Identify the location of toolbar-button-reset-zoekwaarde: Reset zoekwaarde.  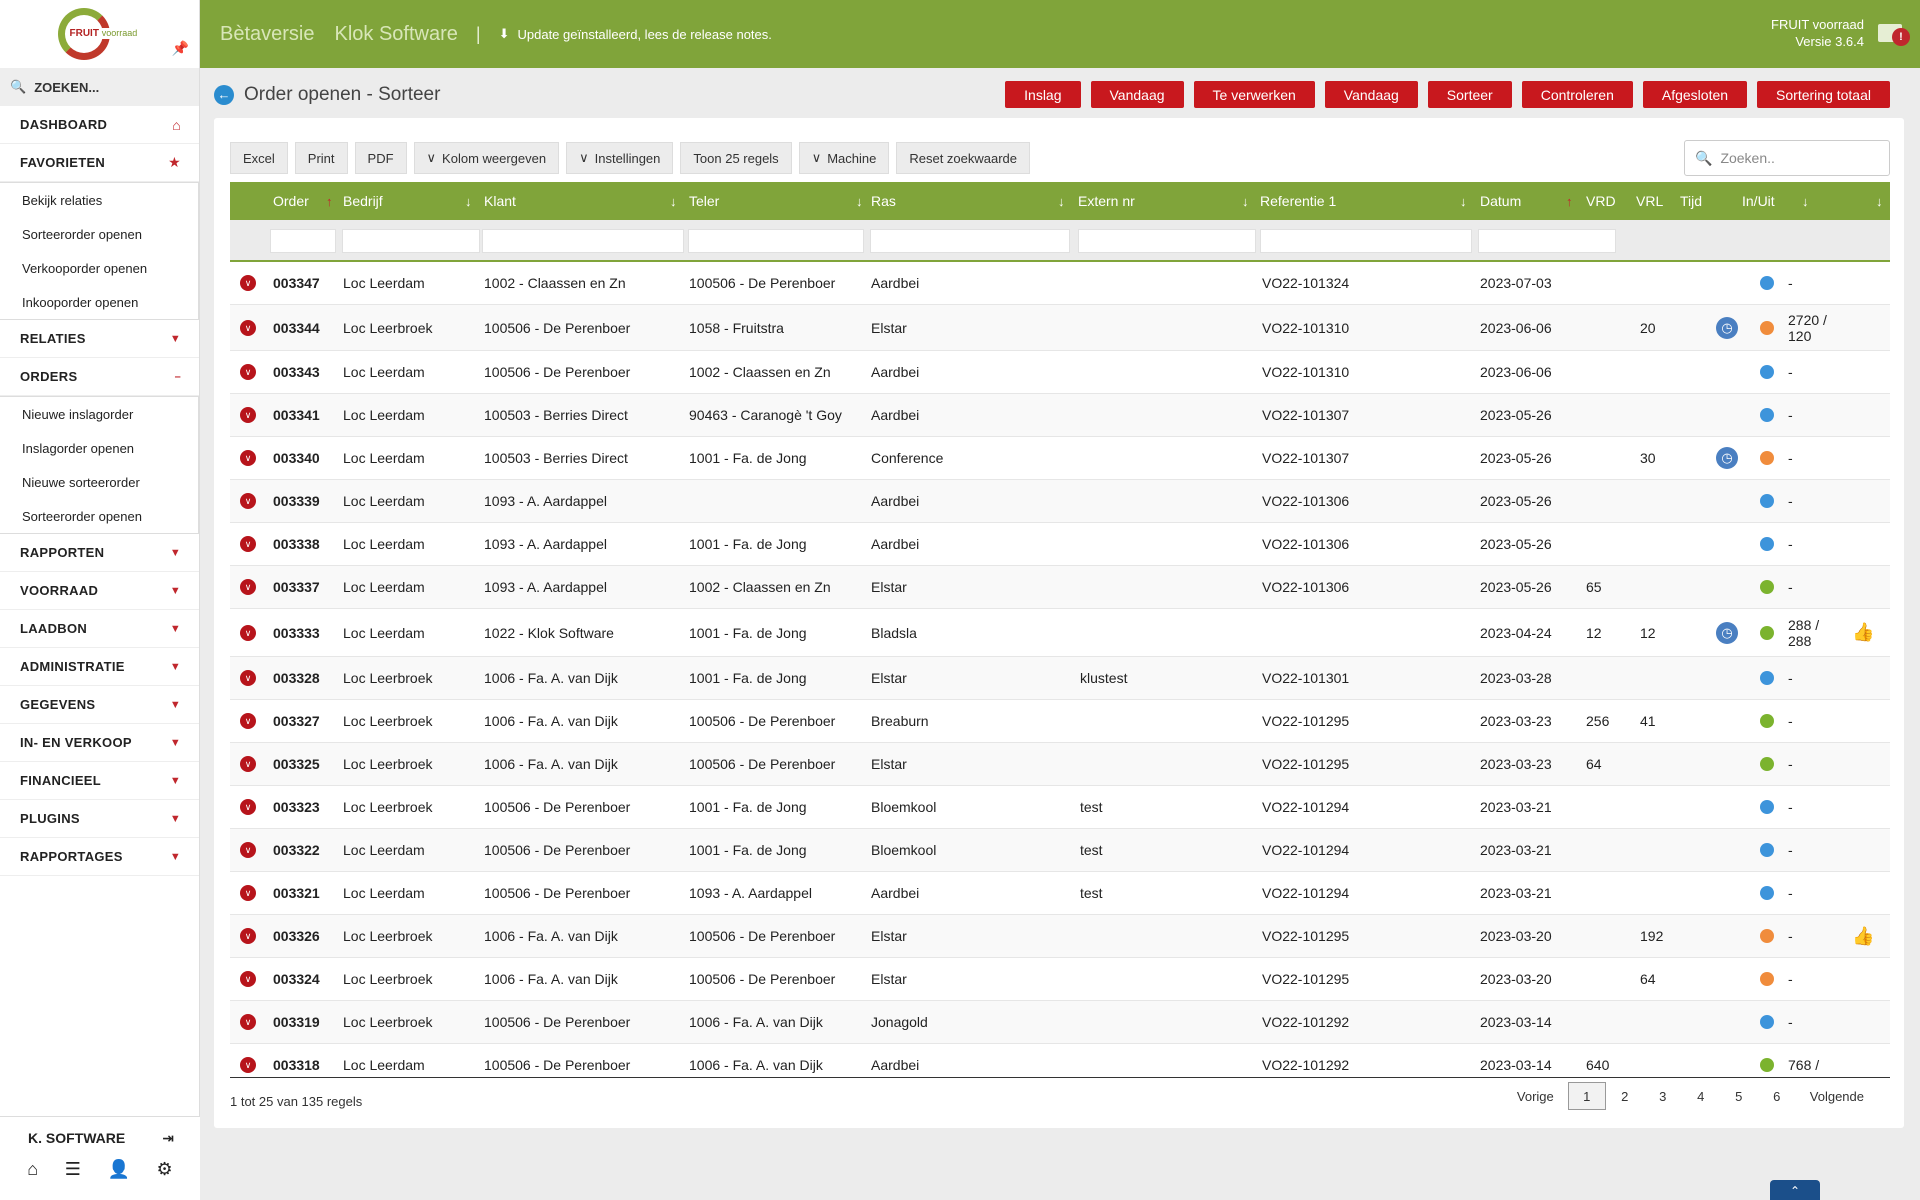
(963, 158).